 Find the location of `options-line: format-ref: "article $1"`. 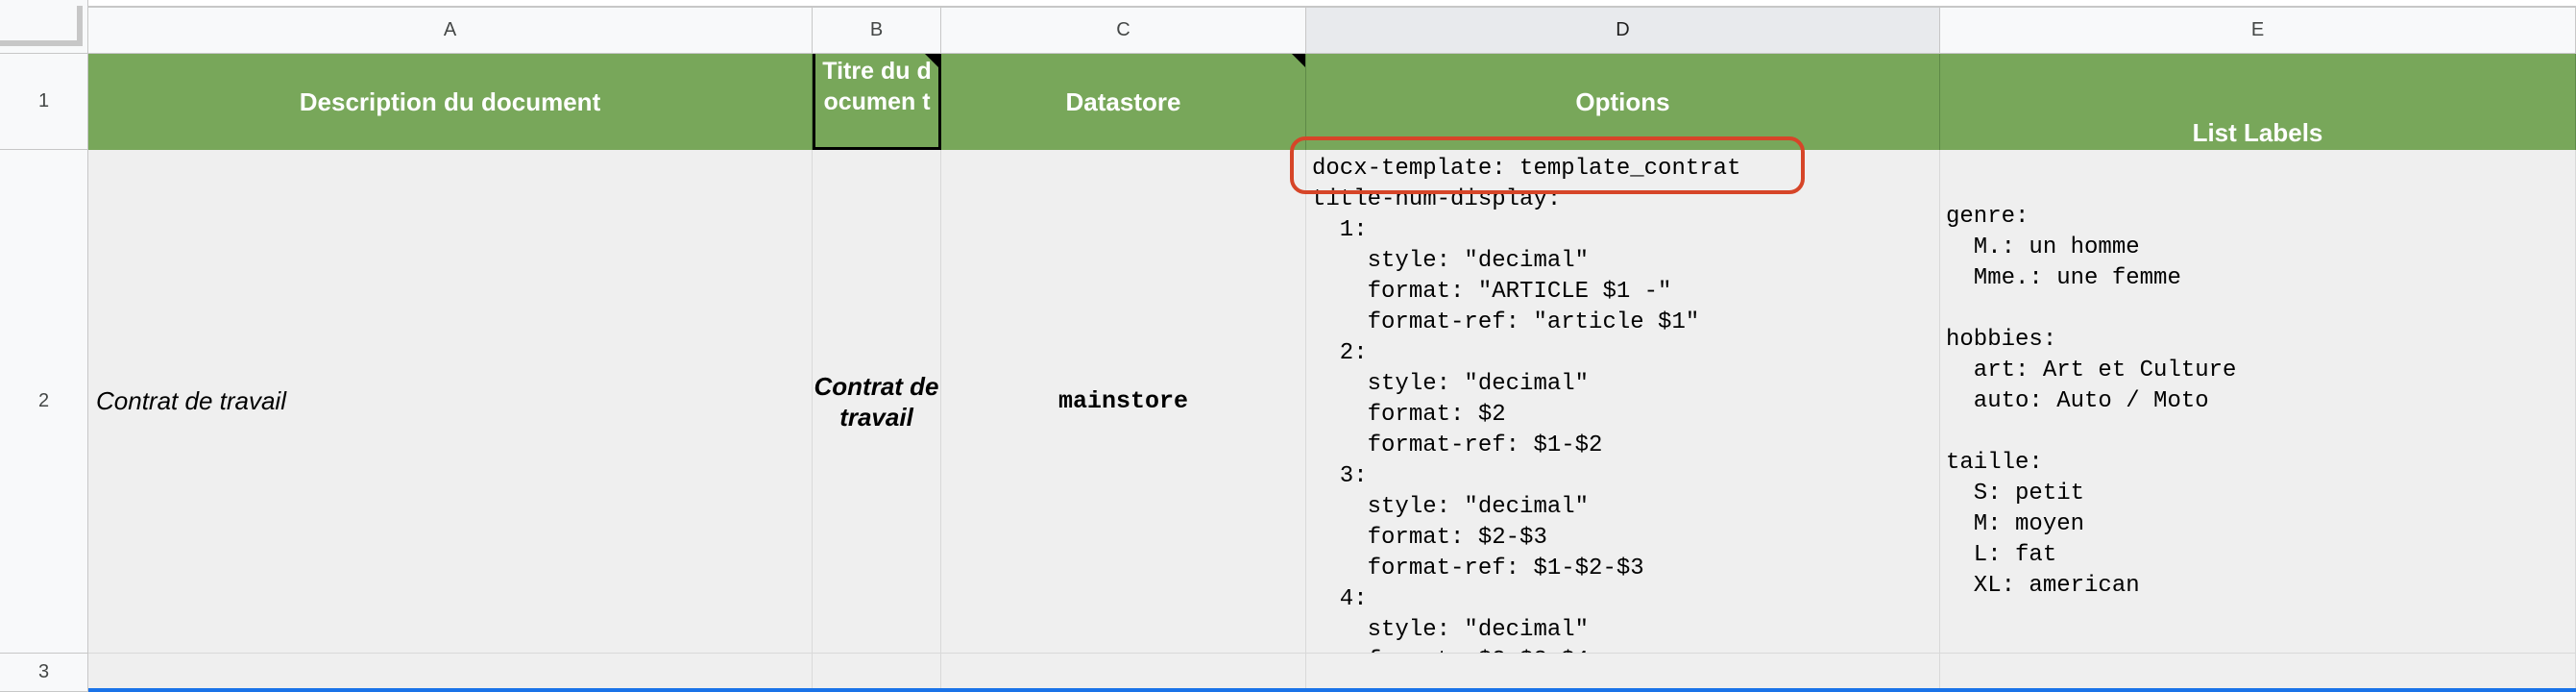

options-line: format-ref: "article $1" is located at coordinates (1506, 322).